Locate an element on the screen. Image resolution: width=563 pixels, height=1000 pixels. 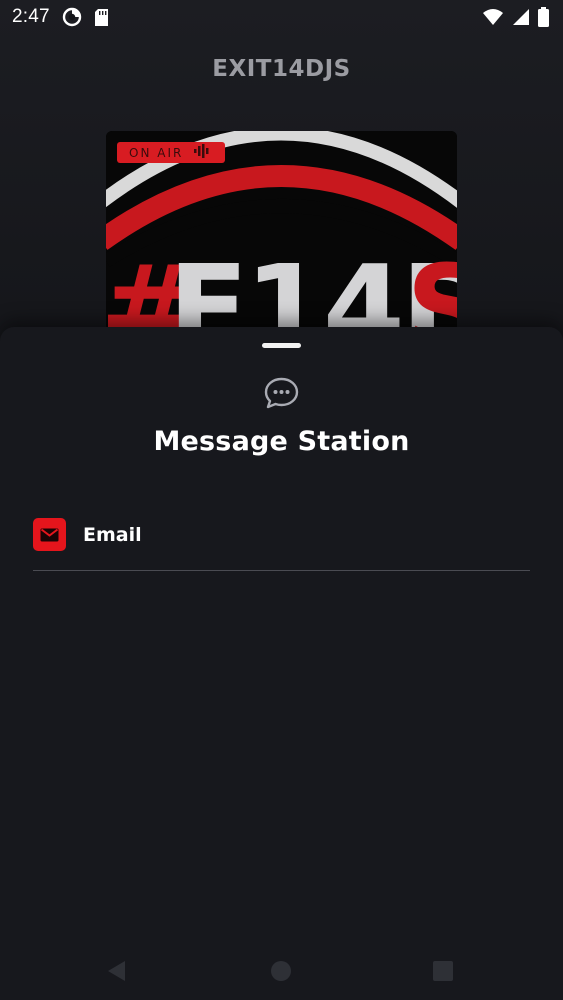
home-circle-icon is located at coordinates (281, 971).